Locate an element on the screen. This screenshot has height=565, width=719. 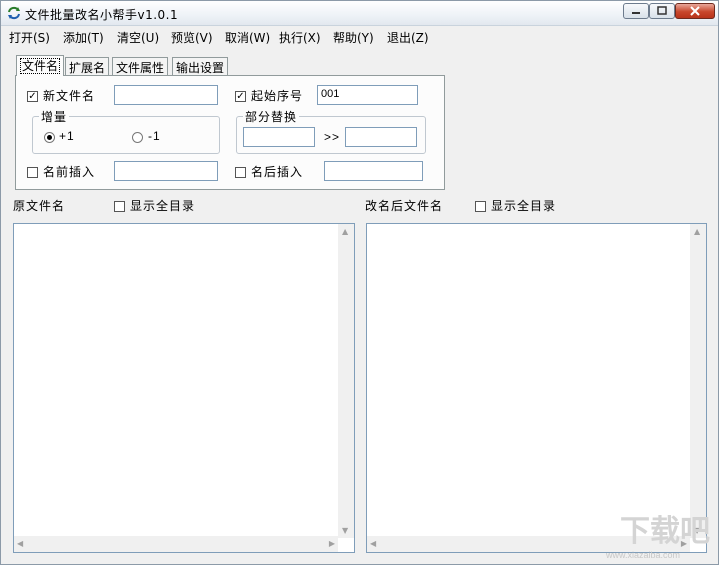
menu-clear: 清空(U) is located at coordinates (138, 37).